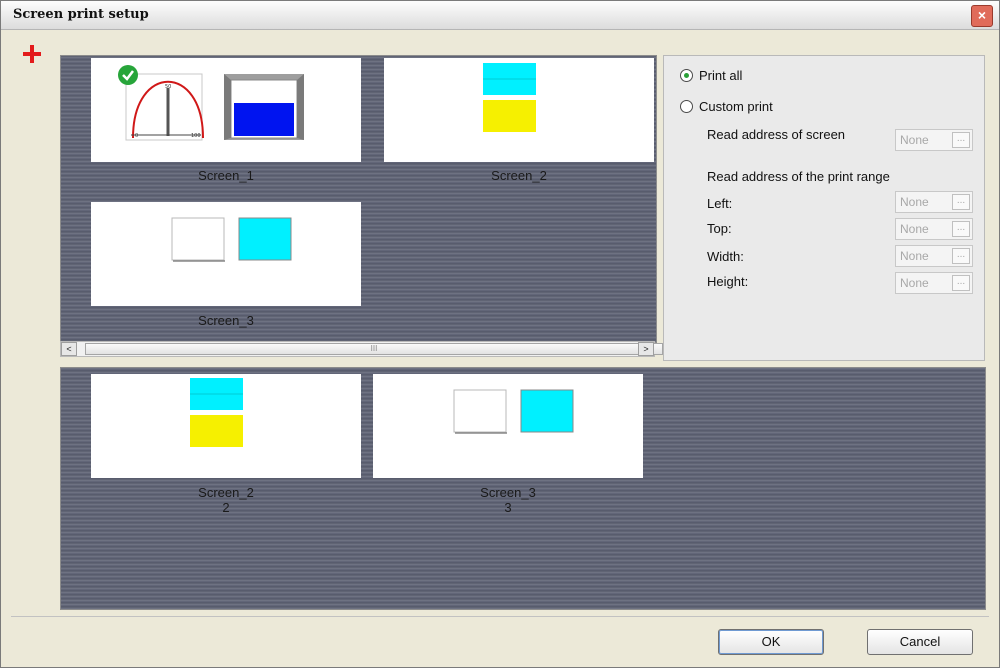 The height and width of the screenshot is (668, 1000). Describe the element at coordinates (914, 202) in the screenshot. I see `left-address-value: None` at that location.